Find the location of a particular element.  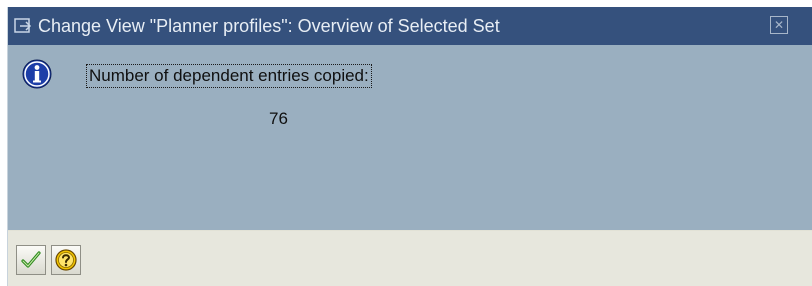

checkmark-icon is located at coordinates (31, 259).